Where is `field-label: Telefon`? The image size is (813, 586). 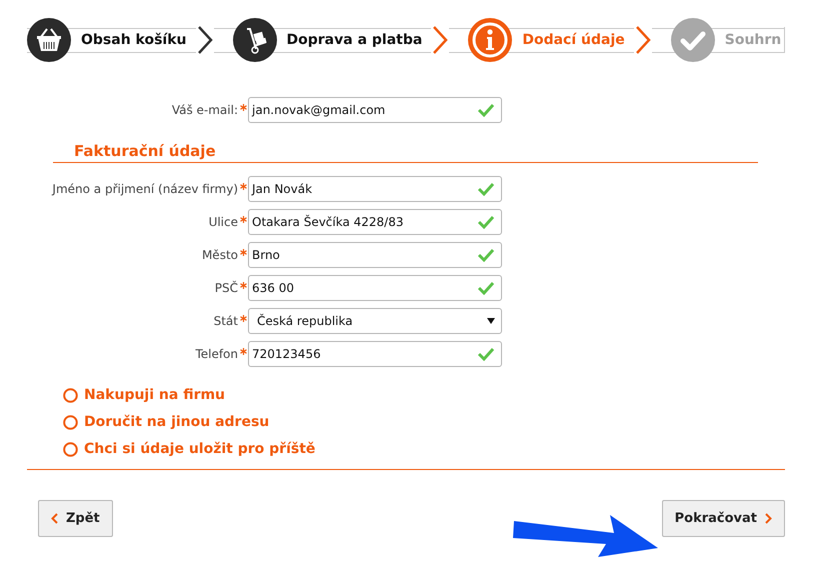
field-label: Telefon is located at coordinates (216, 354).